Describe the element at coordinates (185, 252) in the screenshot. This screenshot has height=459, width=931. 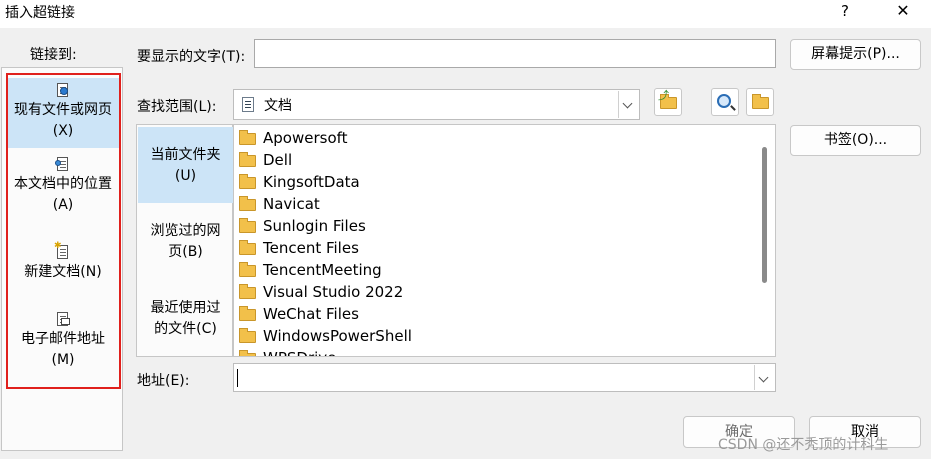
I see `location-shortcut: 页(B)` at that location.